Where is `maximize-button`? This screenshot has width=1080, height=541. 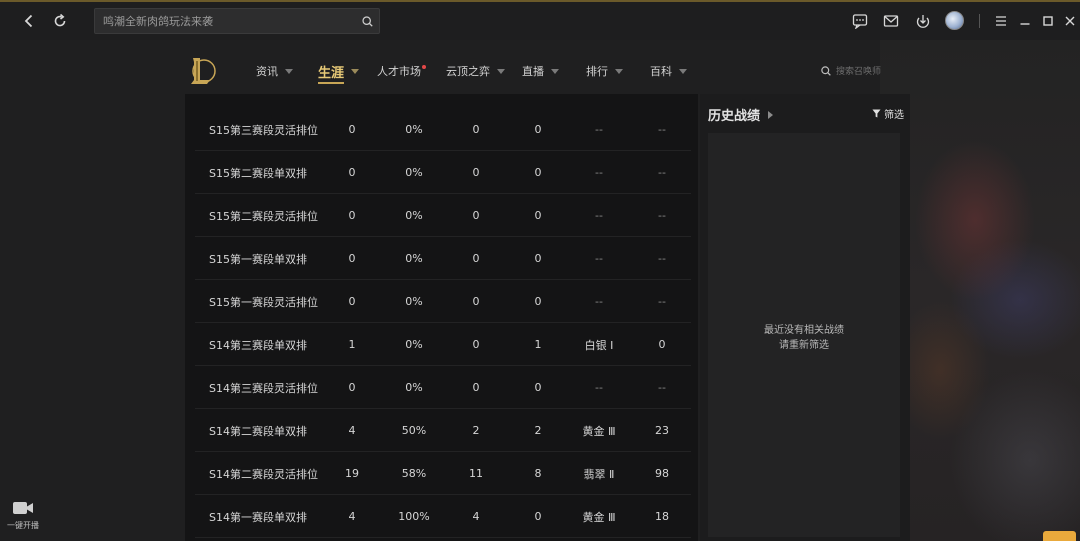 maximize-button is located at coordinates (1048, 21).